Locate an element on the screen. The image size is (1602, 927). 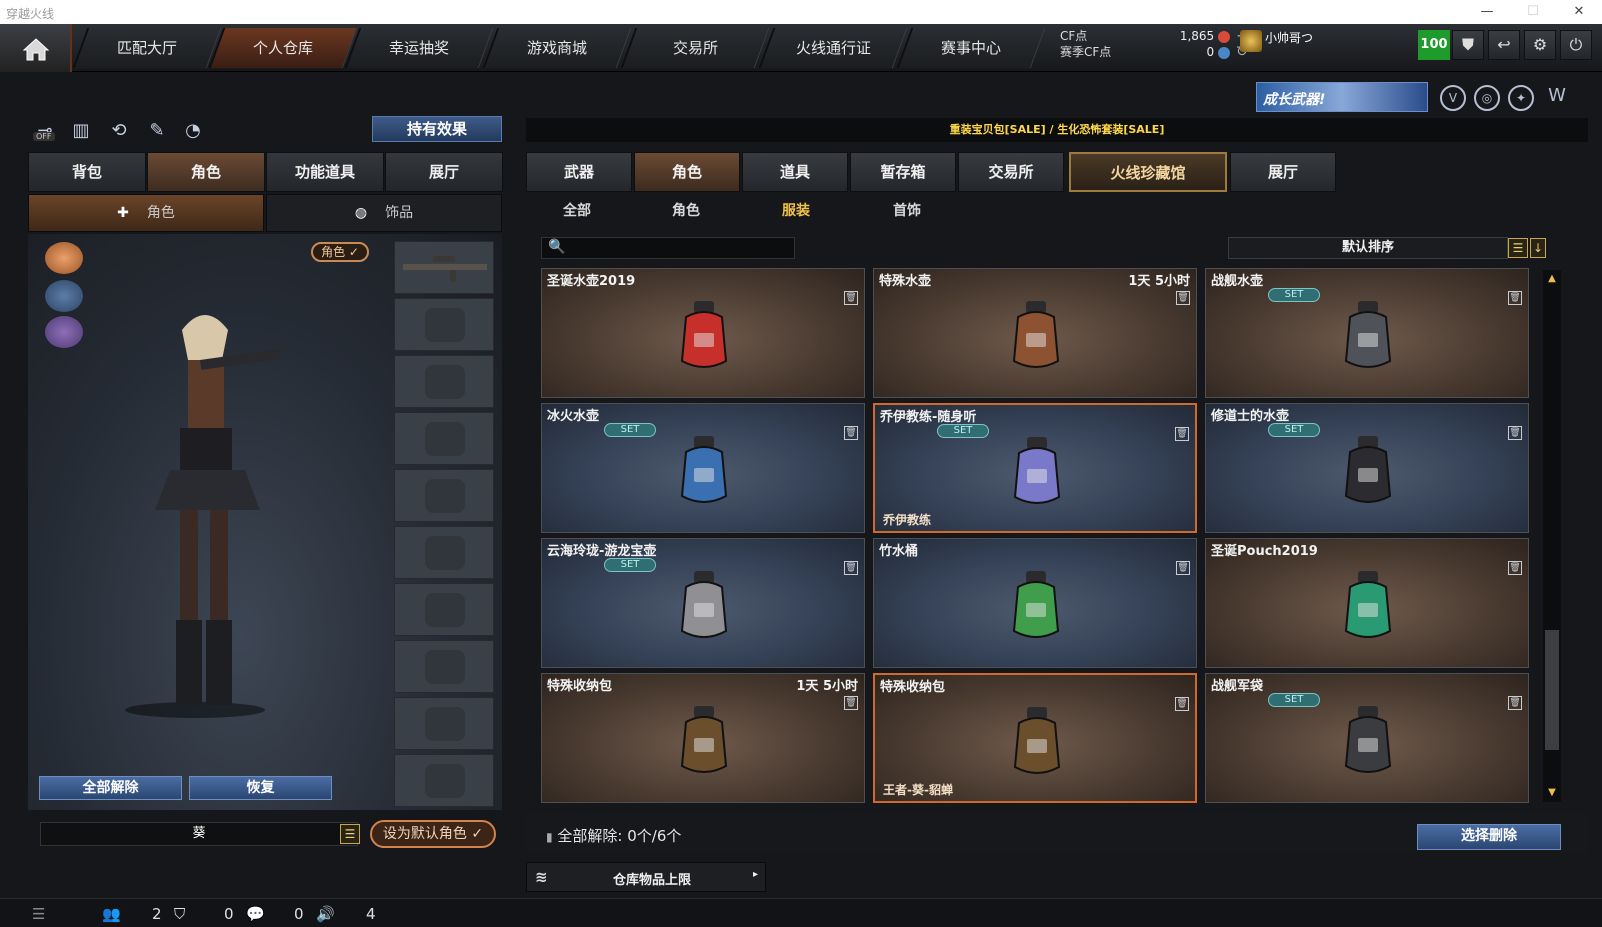
stats-icon: ▥ is located at coordinates (81, 131).